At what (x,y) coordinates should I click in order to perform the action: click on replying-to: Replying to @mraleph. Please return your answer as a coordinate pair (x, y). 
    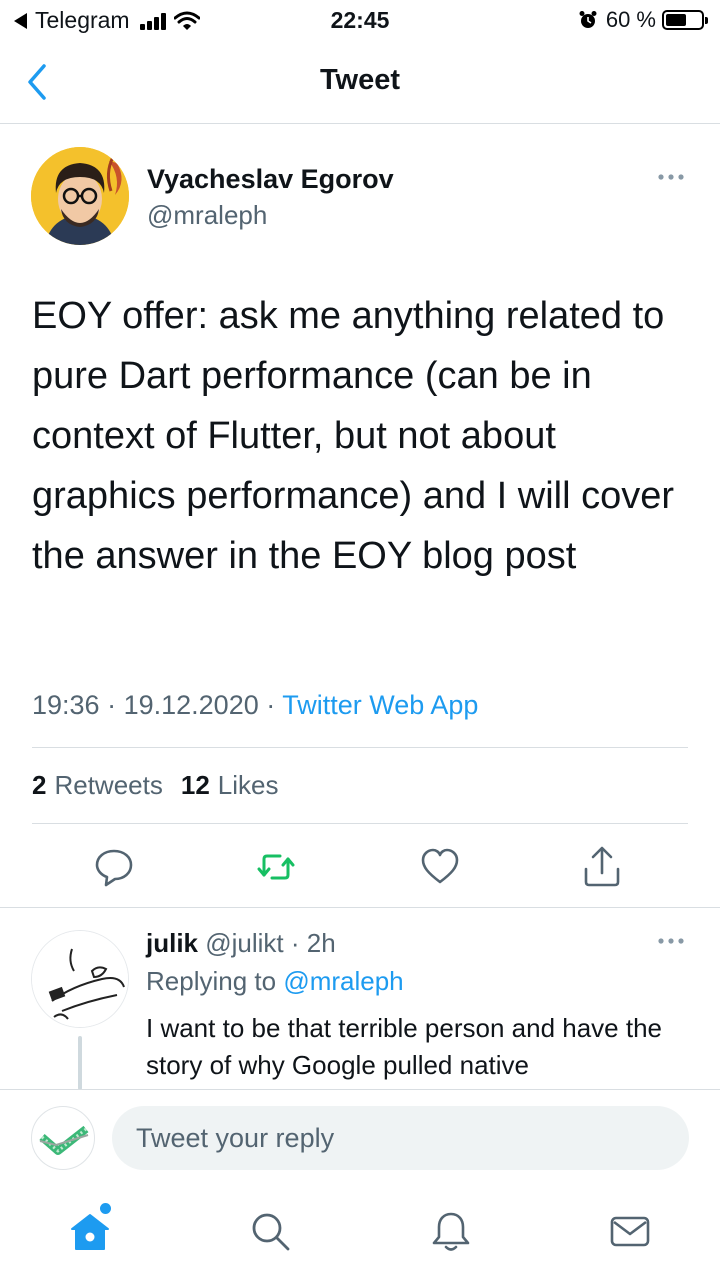
    Looking at the image, I should click on (275, 981).